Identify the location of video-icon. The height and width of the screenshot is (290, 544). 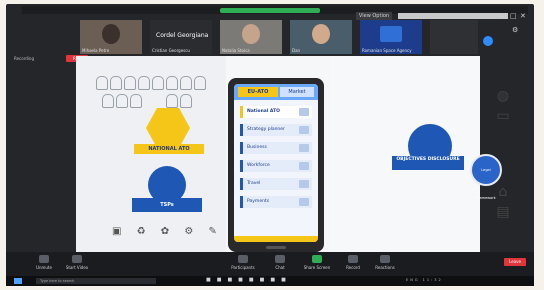
(77, 259).